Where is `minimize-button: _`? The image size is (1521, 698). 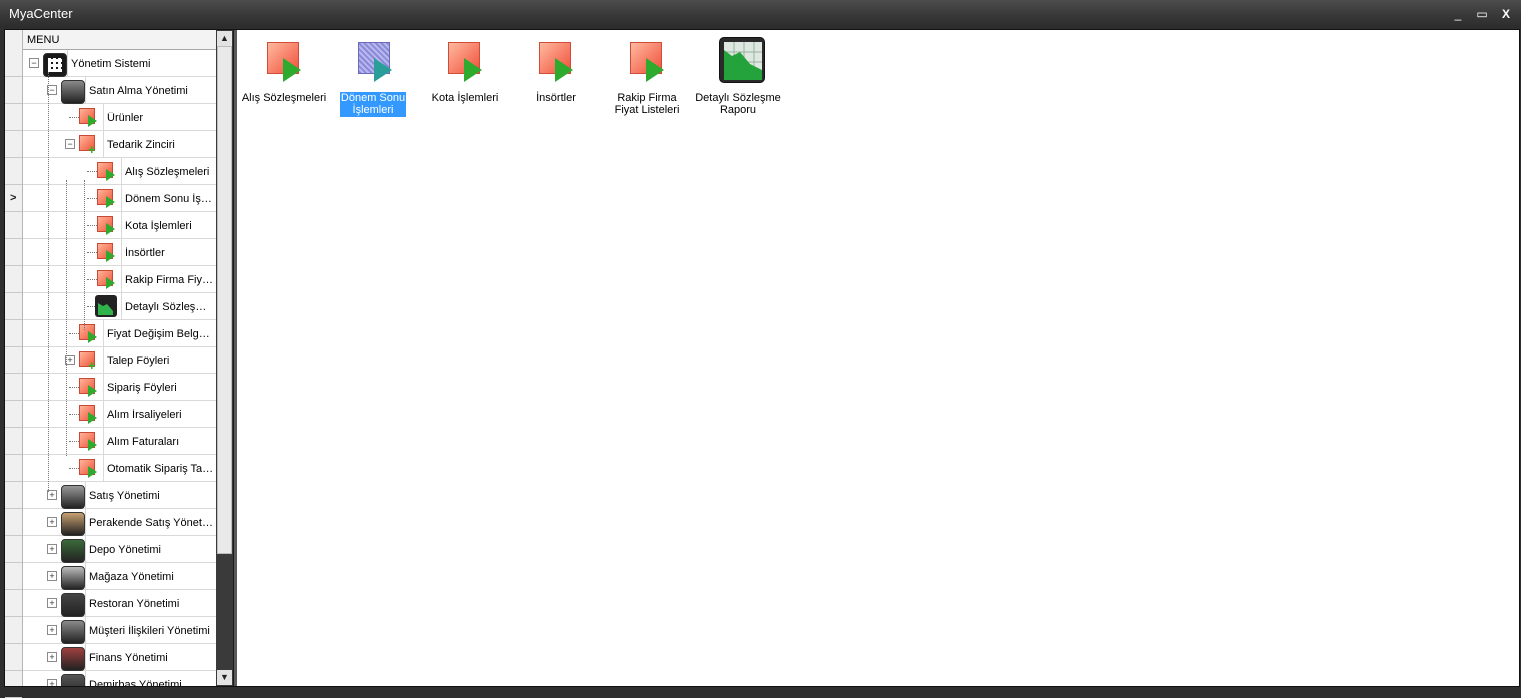
minimize-button: _ is located at coordinates (1458, 14).